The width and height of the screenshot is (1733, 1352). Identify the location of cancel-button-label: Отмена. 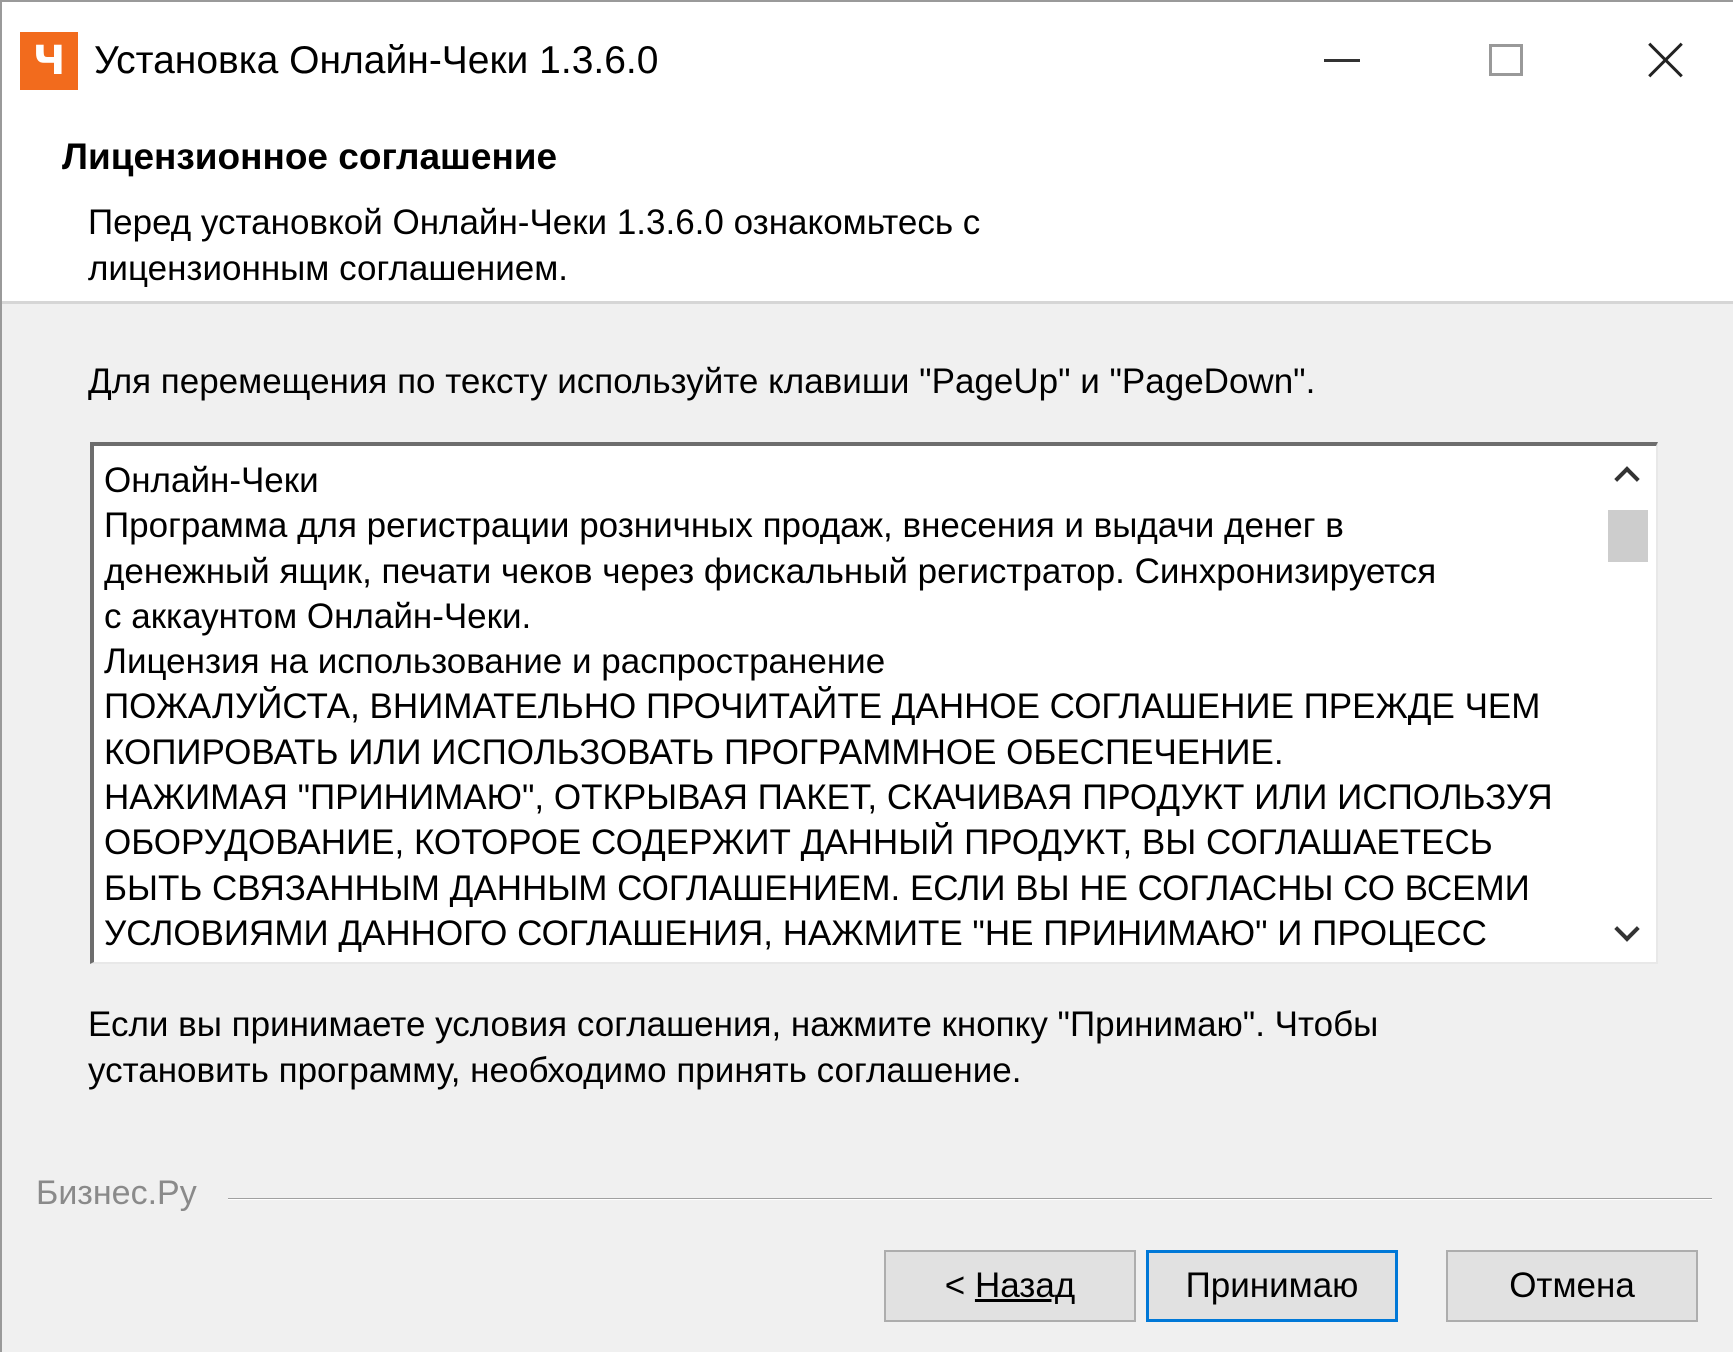
(1572, 1285).